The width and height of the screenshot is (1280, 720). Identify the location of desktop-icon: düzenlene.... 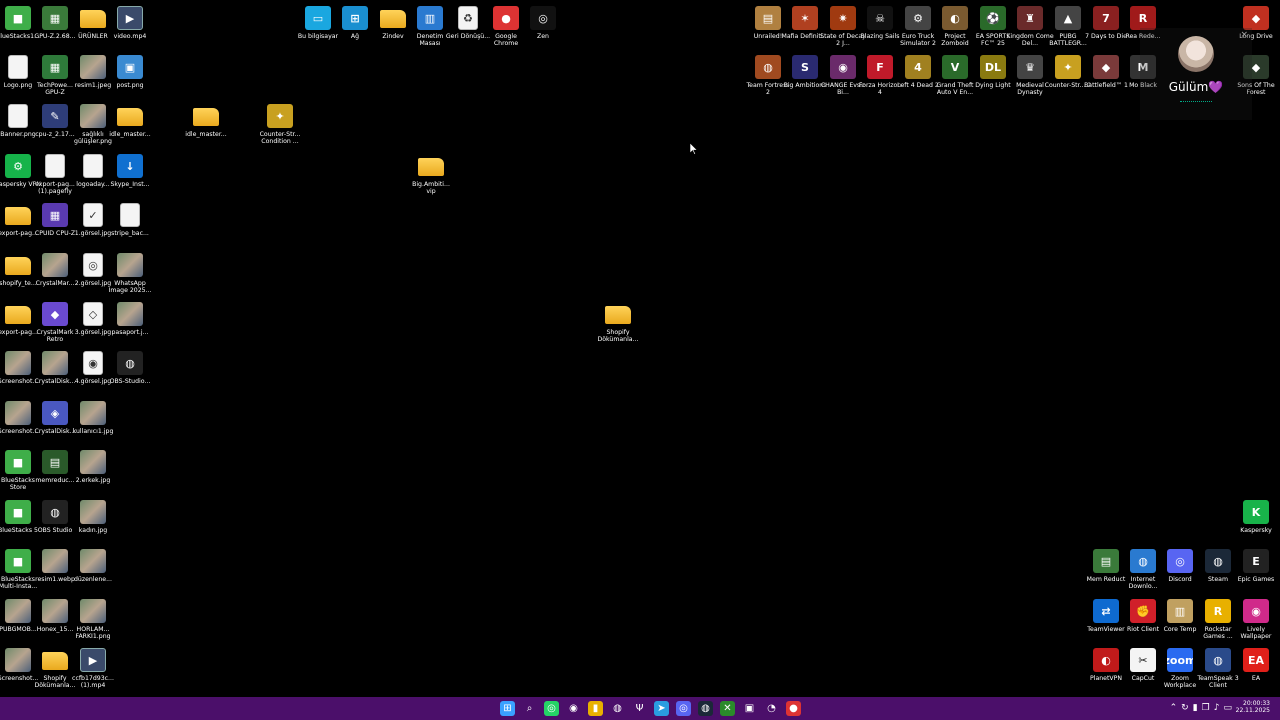
(93, 569).